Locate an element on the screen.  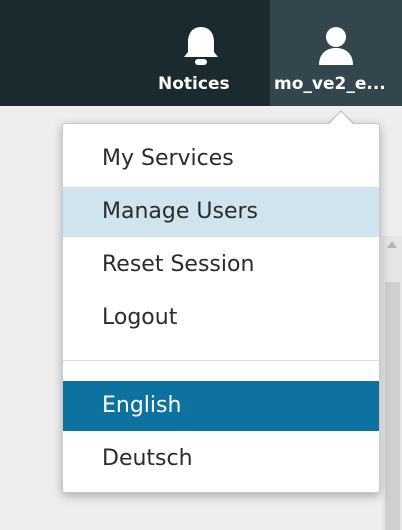
menu-item-reset-session: Reset Session is located at coordinates (221, 265).